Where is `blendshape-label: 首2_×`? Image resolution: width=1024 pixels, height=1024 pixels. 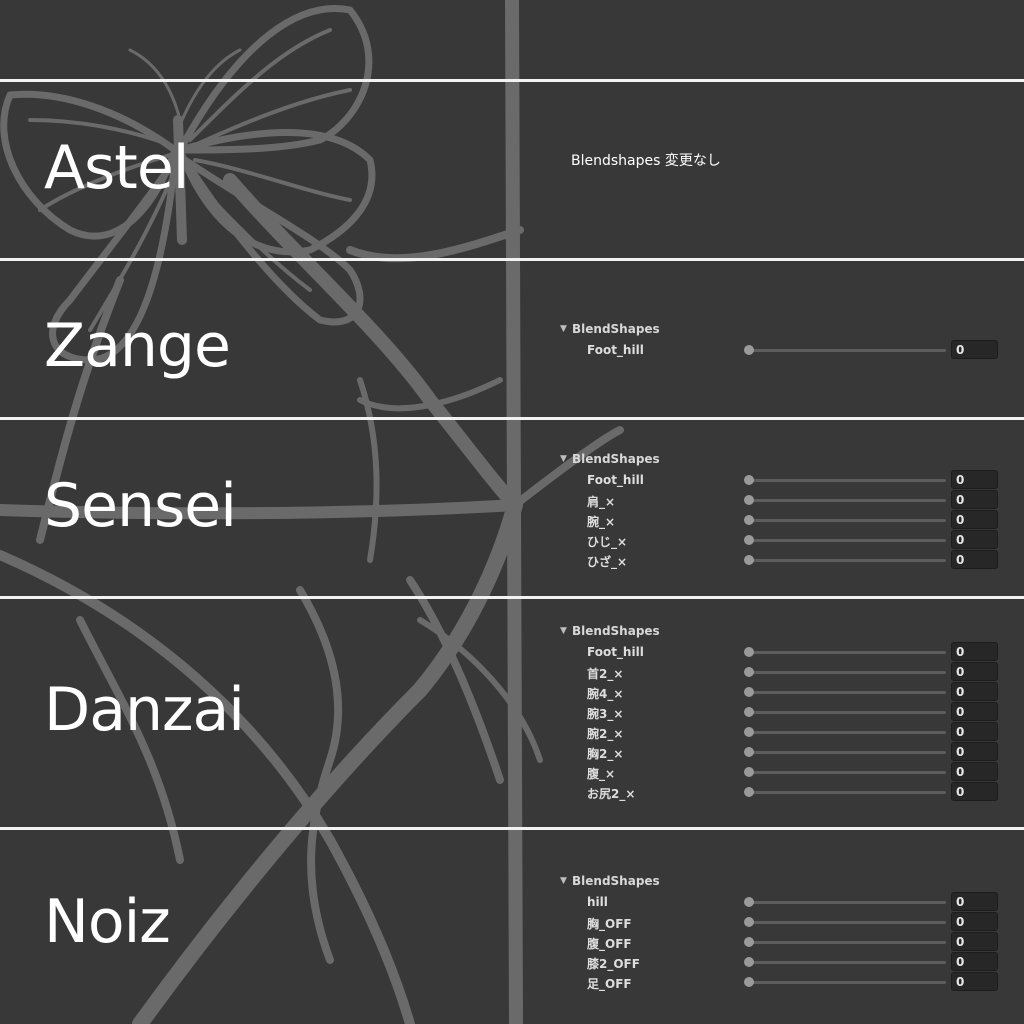
blendshape-label: 首2_× is located at coordinates (605, 674).